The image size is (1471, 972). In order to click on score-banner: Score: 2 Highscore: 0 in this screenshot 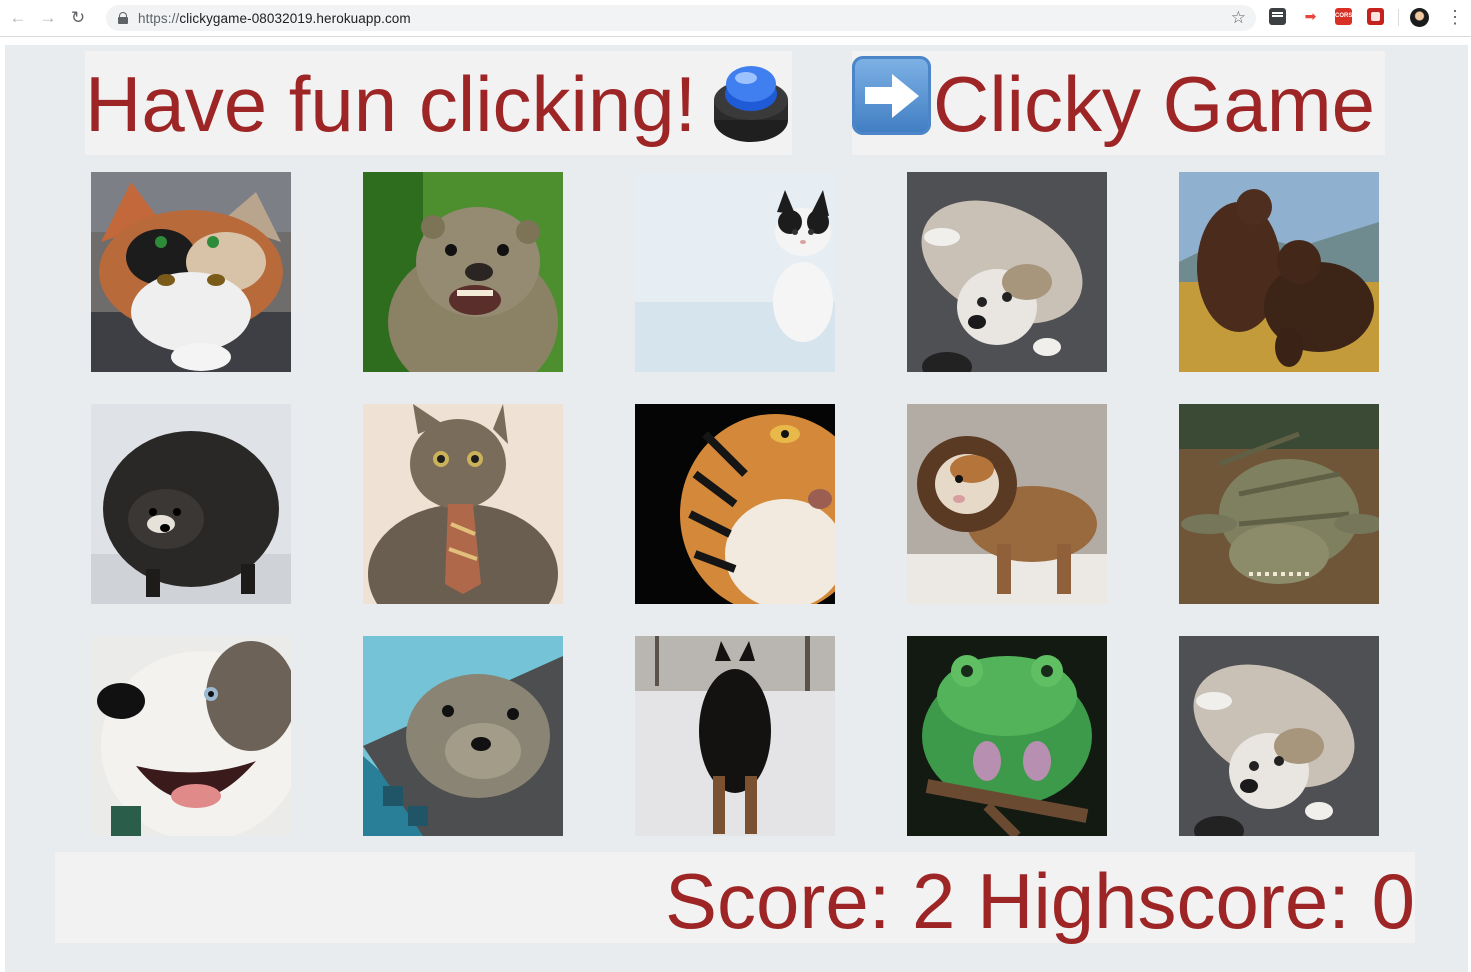, I will do `click(735, 899)`.